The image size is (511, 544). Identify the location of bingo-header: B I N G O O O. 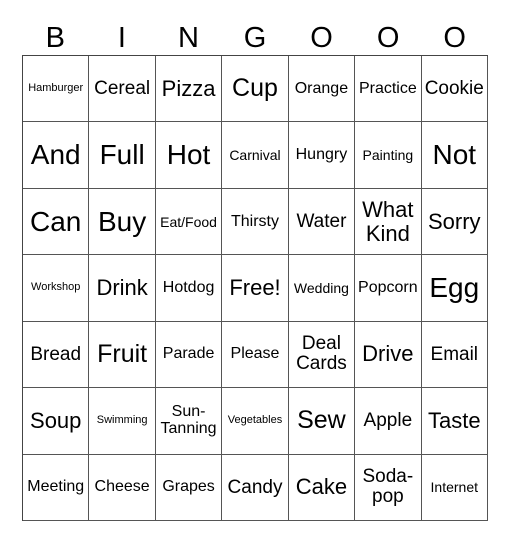
(255, 38).